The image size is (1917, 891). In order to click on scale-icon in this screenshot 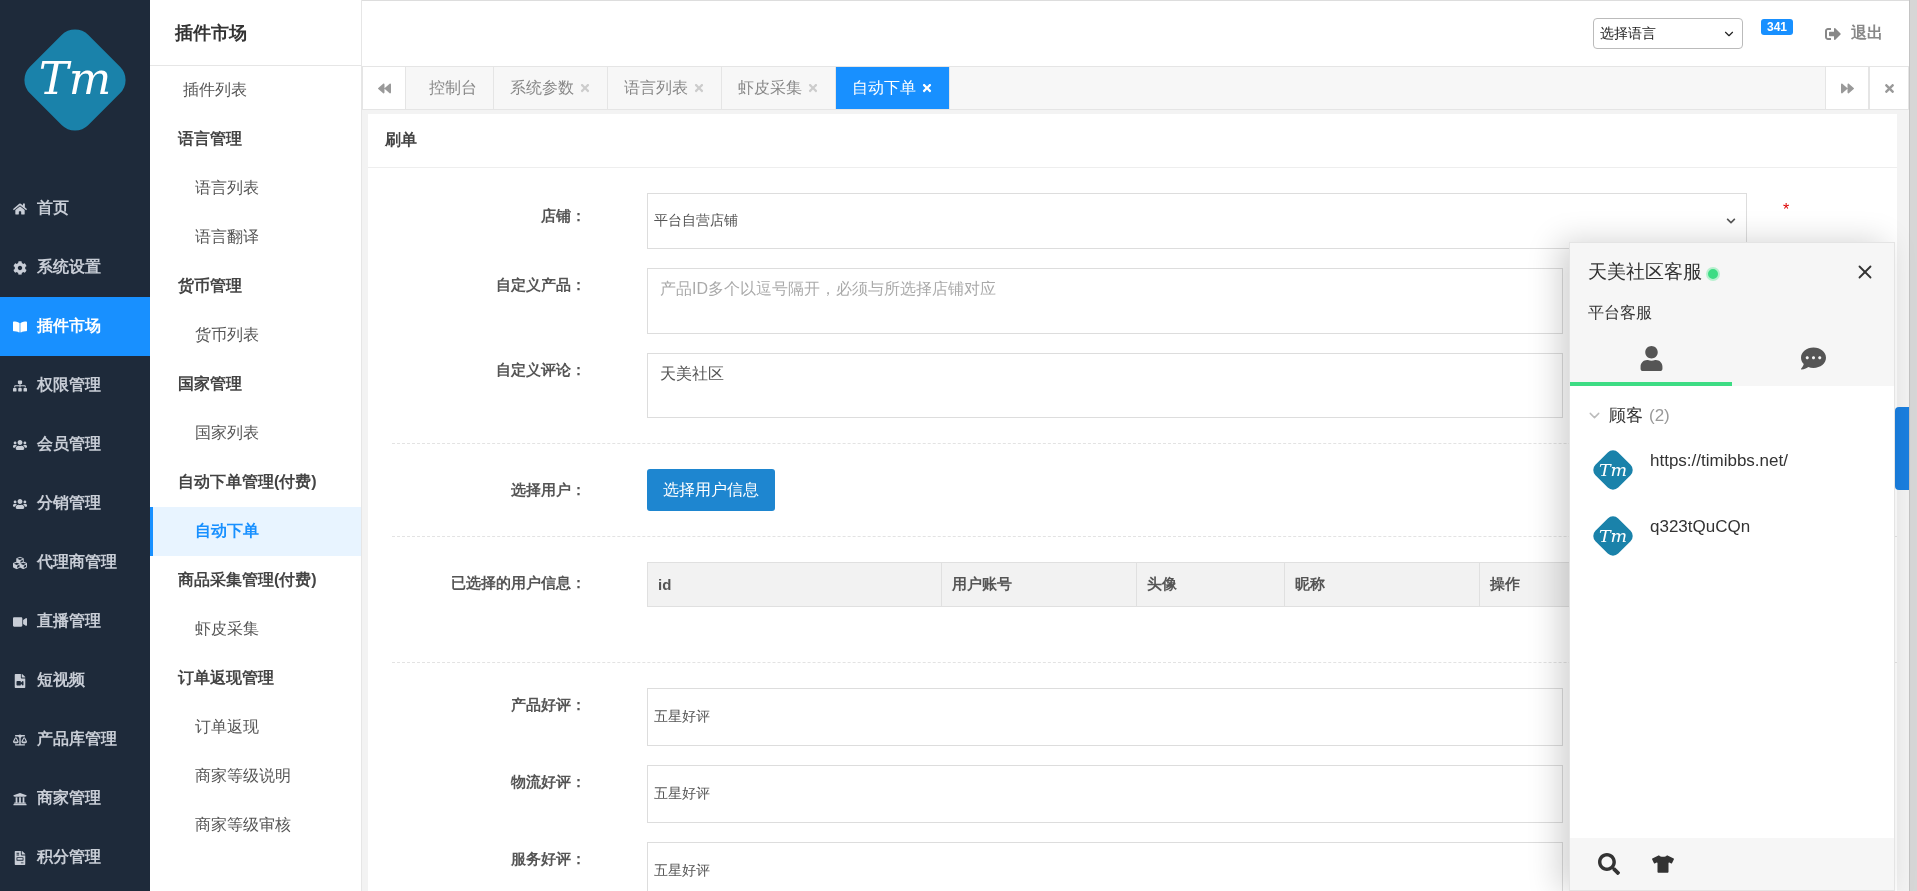, I will do `click(20, 739)`.